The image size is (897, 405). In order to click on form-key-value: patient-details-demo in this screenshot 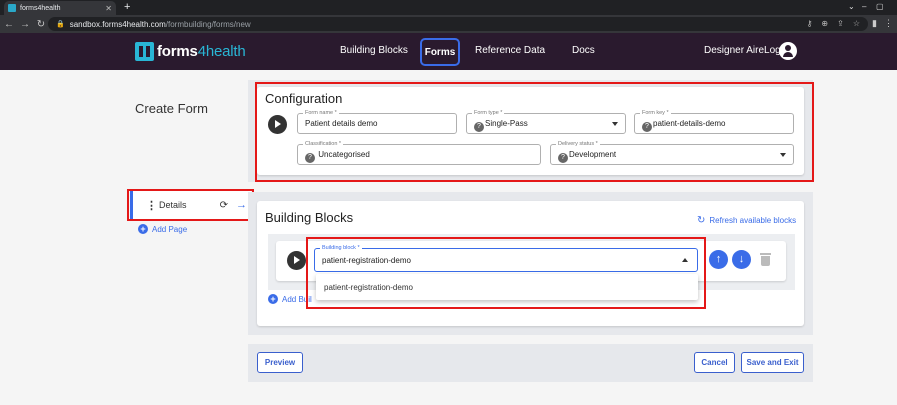, I will do `click(689, 123)`.